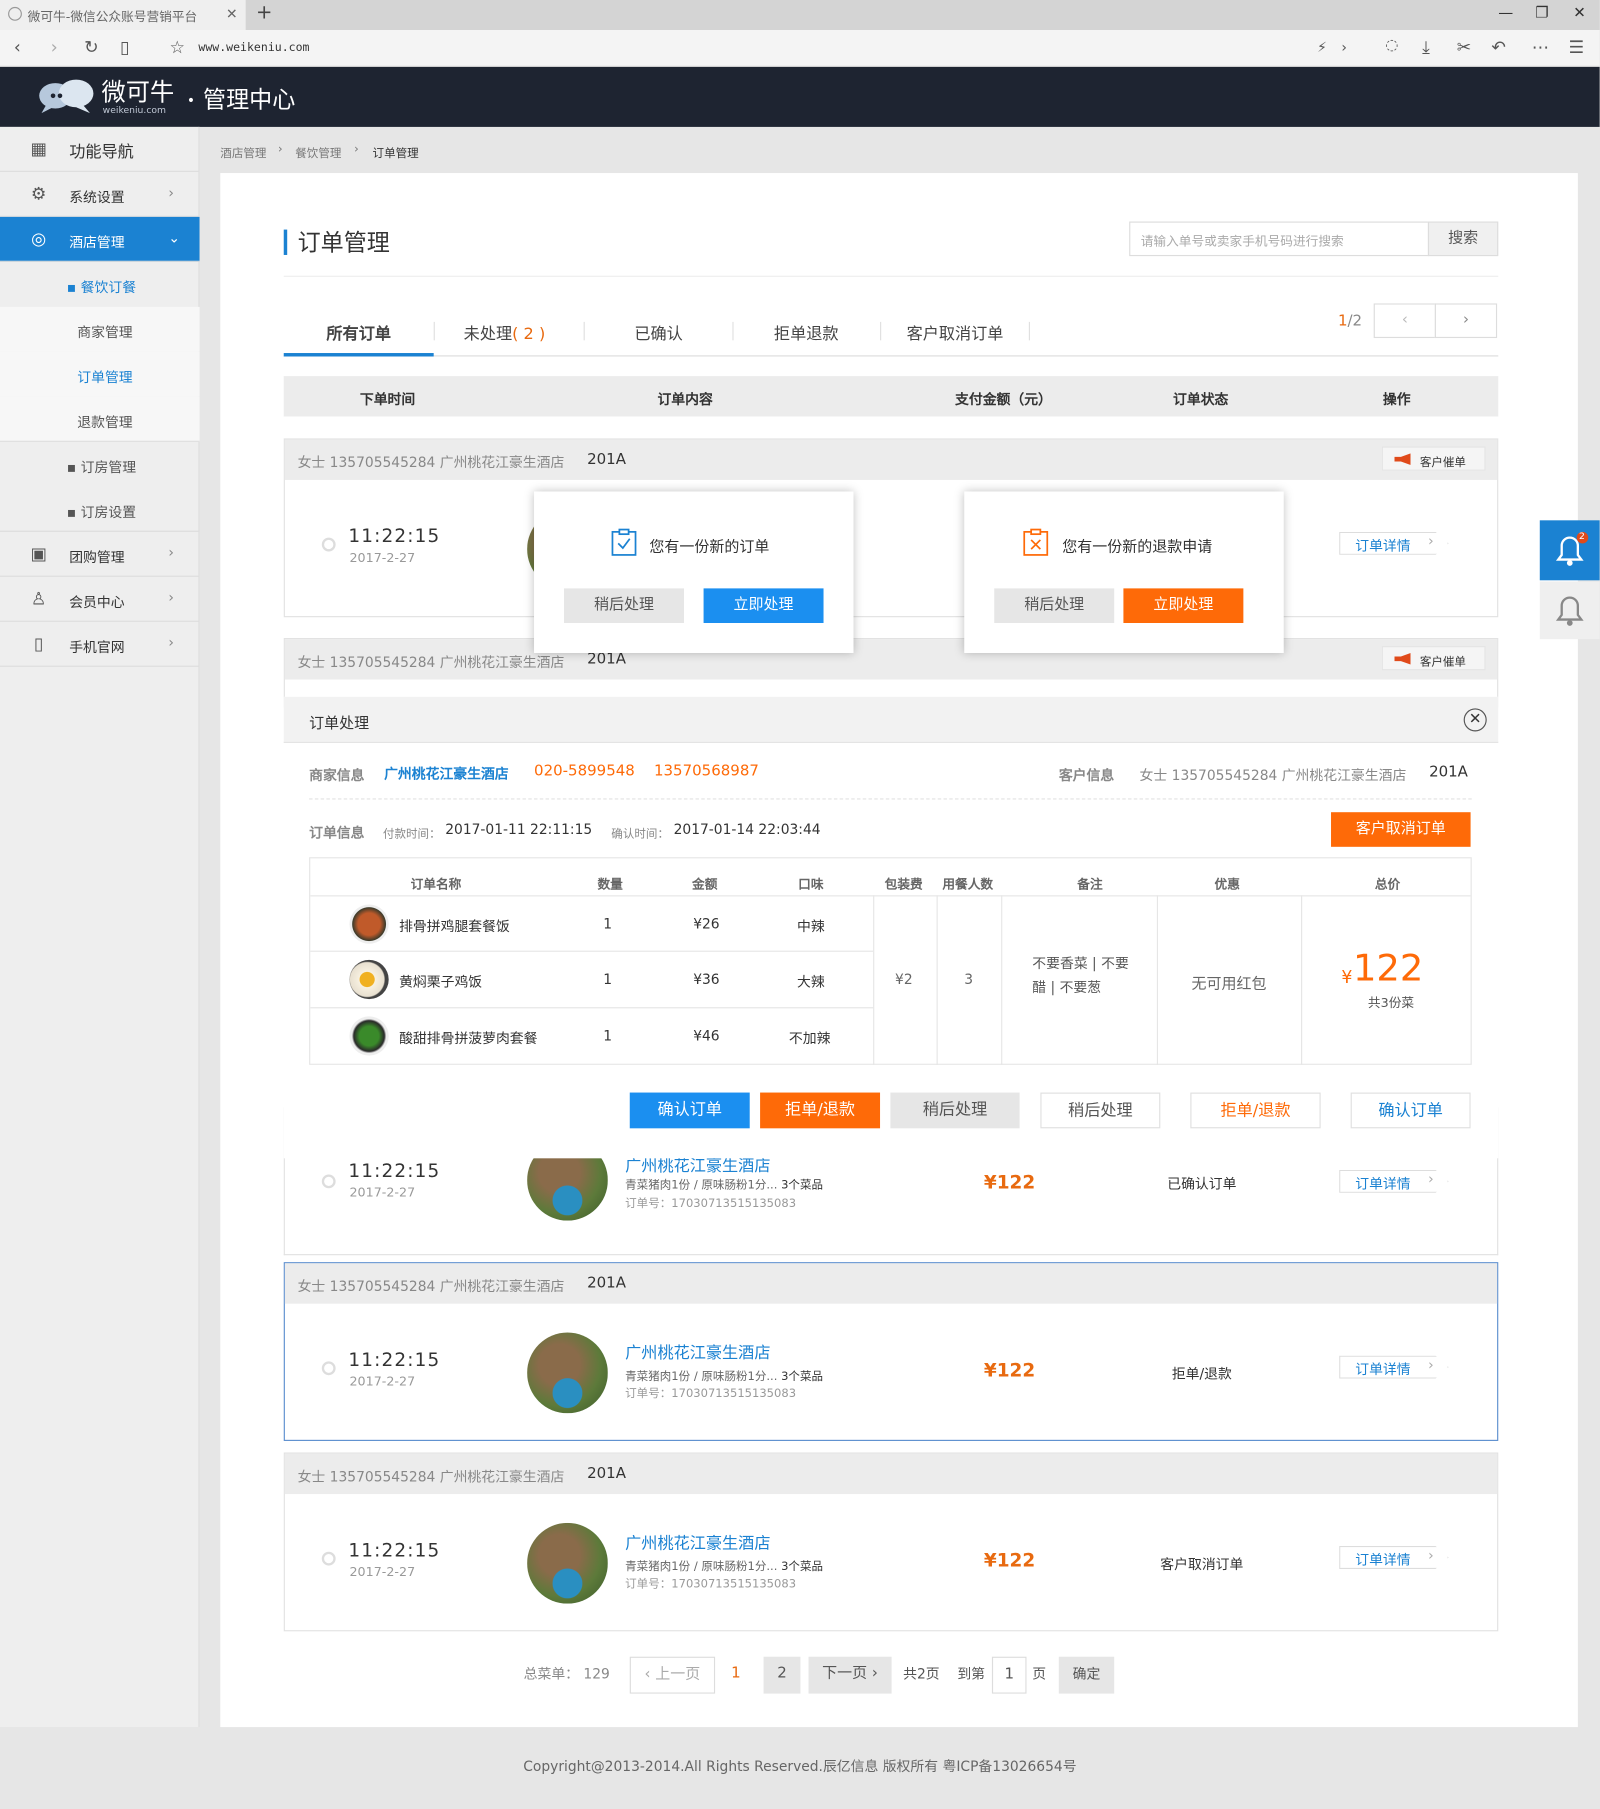  I want to click on total-dishes: 共3份菜, so click(1391, 1003).